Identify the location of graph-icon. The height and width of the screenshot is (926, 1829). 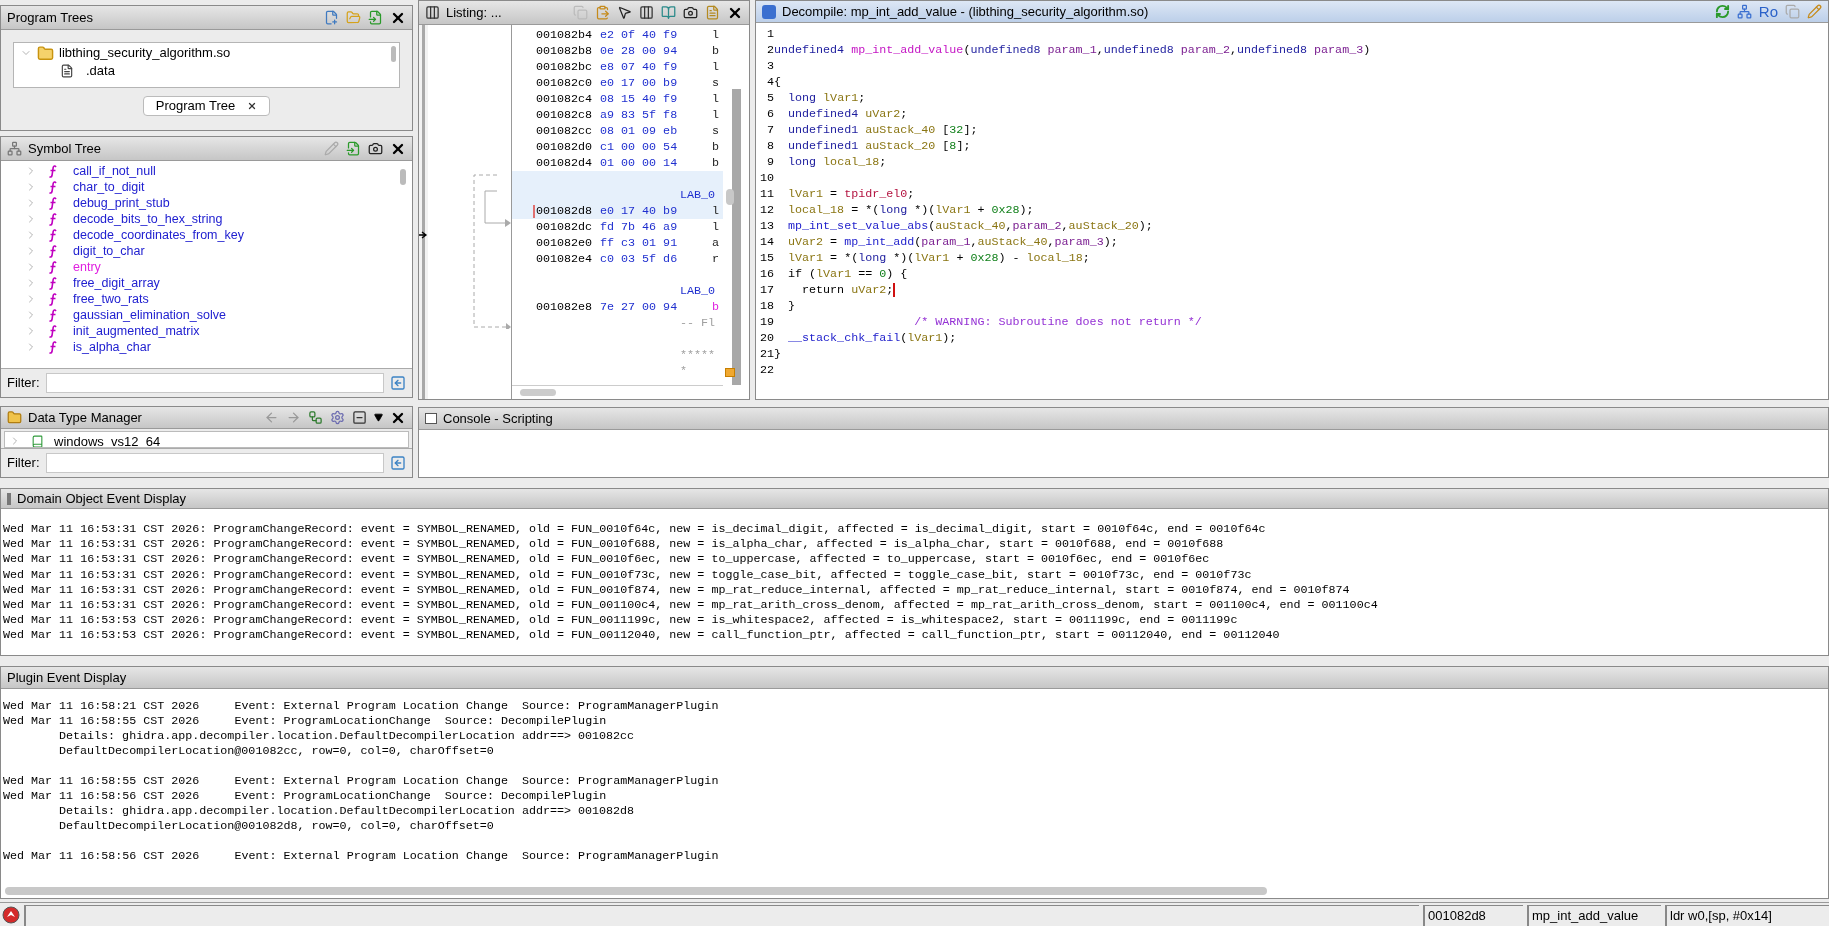
(1744, 11).